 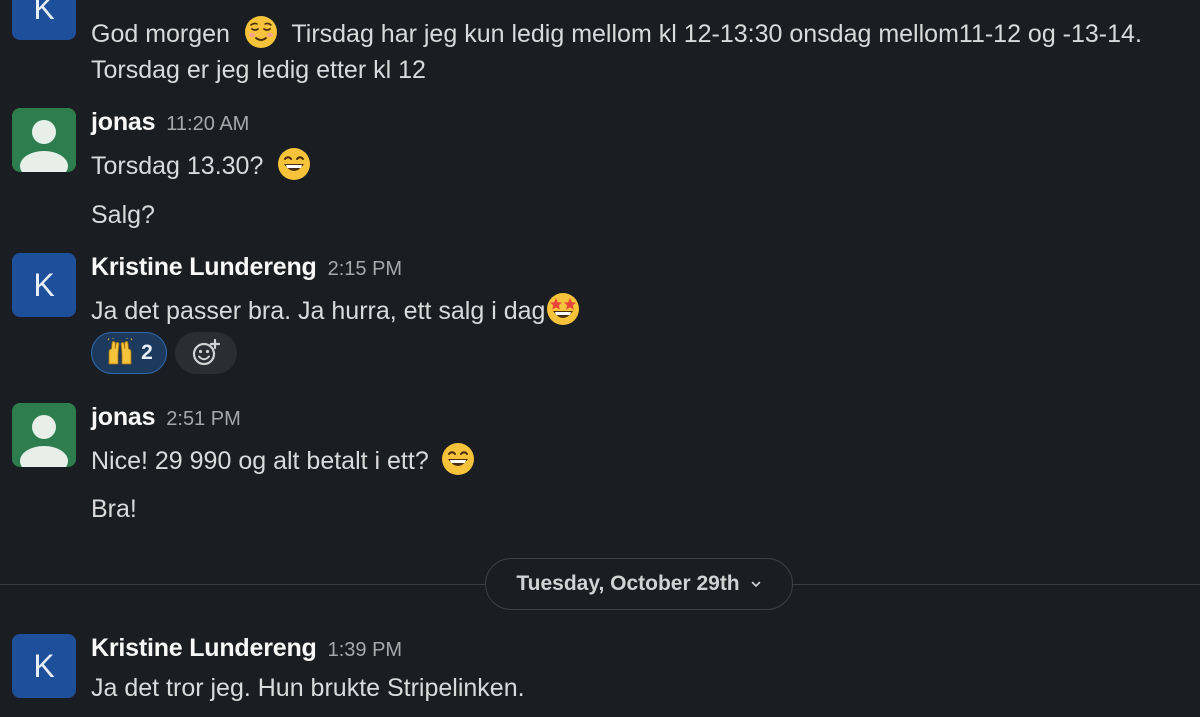 What do you see at coordinates (207, 124) in the screenshot?
I see `timestamp: 11:20 AM` at bounding box center [207, 124].